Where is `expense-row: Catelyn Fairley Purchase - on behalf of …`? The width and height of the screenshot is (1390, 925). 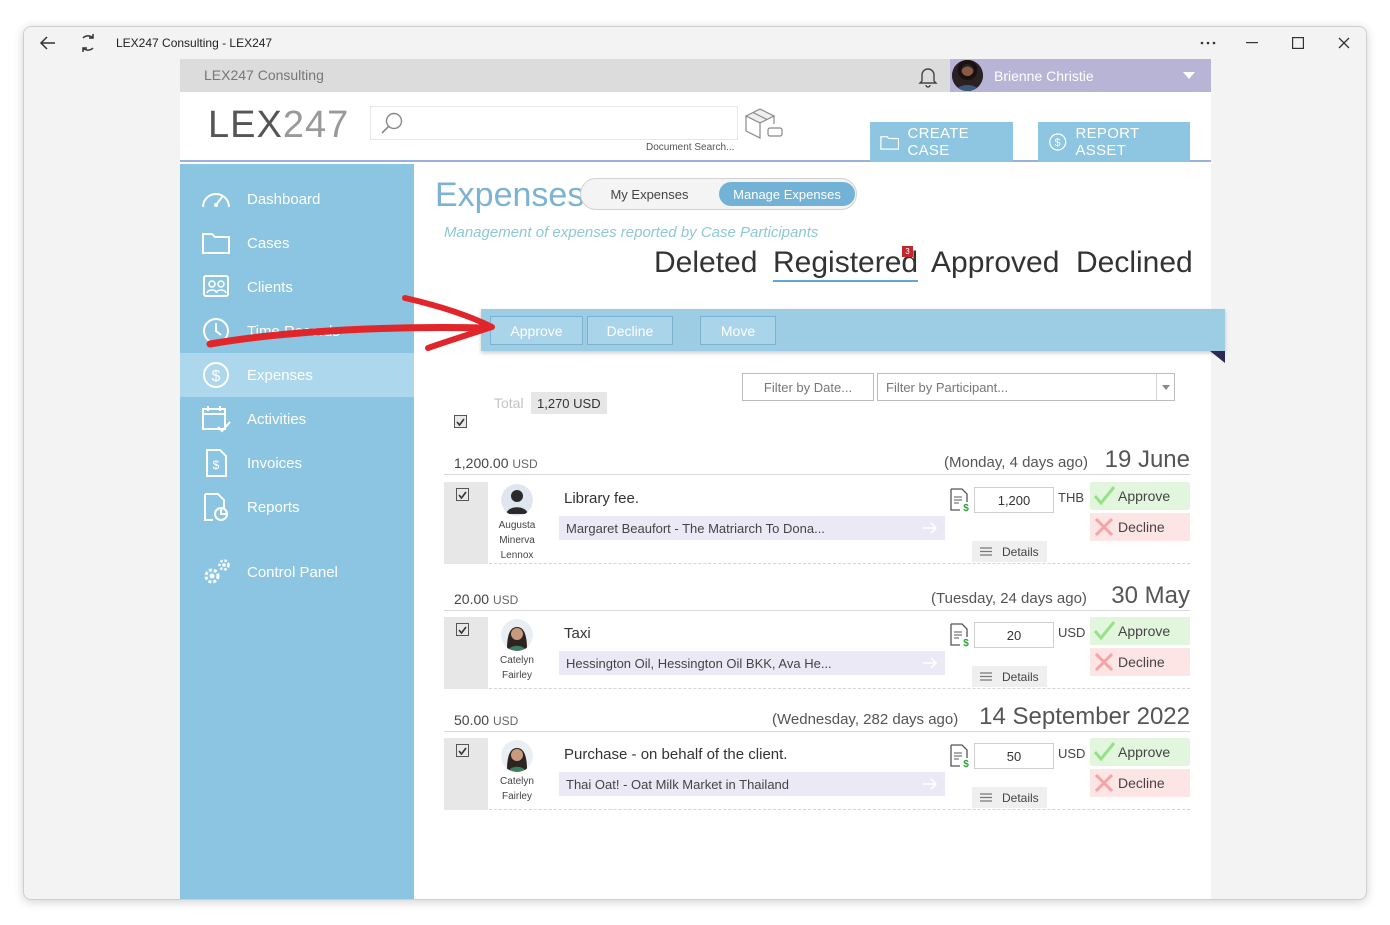
expense-row: Catelyn Fairley Purchase - on behalf of … is located at coordinates (817, 774).